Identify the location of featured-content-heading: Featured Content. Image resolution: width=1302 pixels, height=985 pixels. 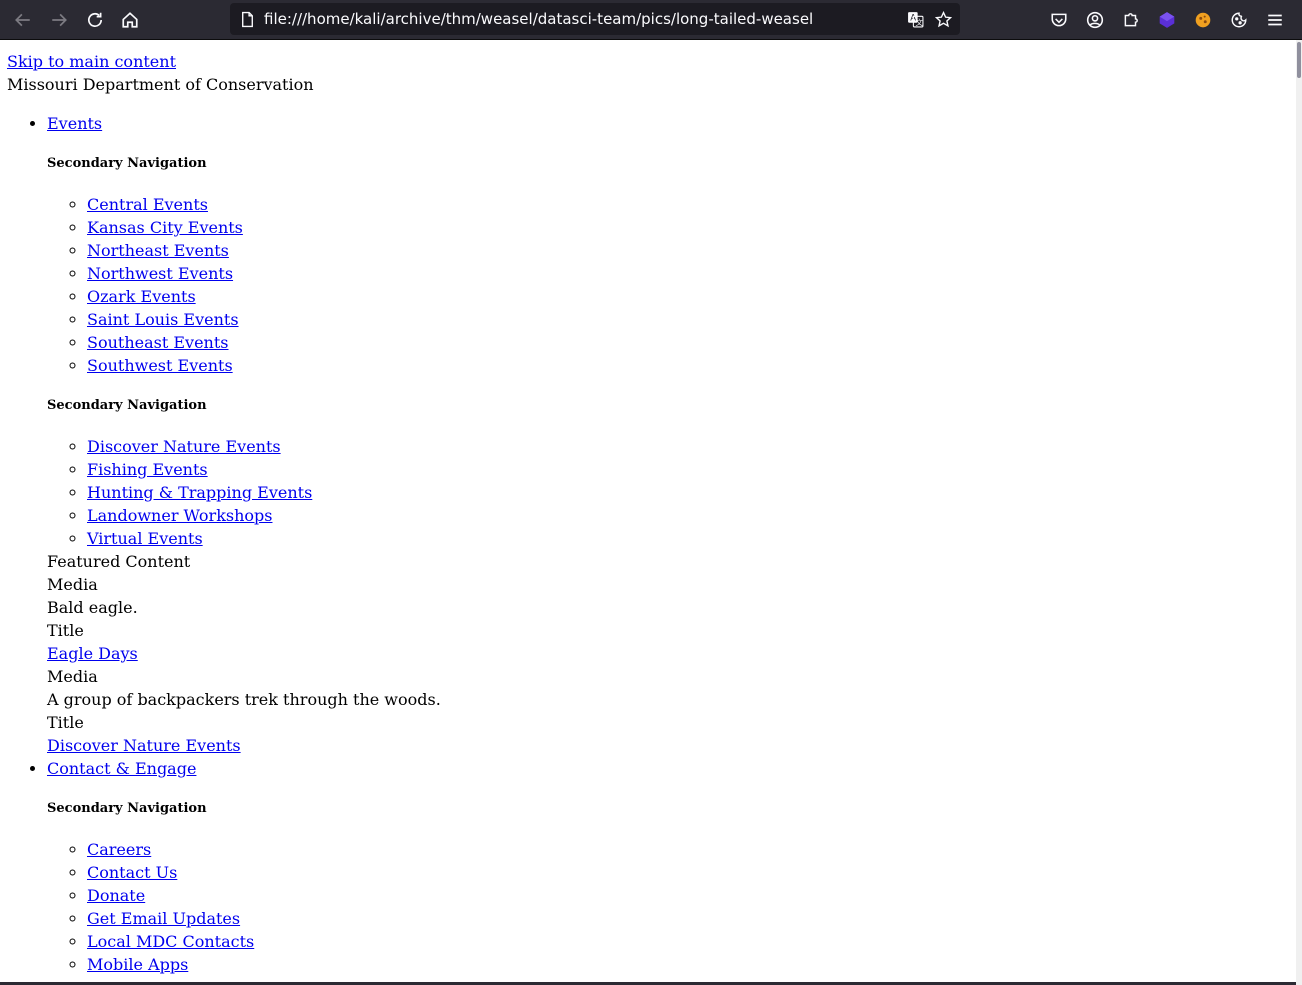
(119, 561).